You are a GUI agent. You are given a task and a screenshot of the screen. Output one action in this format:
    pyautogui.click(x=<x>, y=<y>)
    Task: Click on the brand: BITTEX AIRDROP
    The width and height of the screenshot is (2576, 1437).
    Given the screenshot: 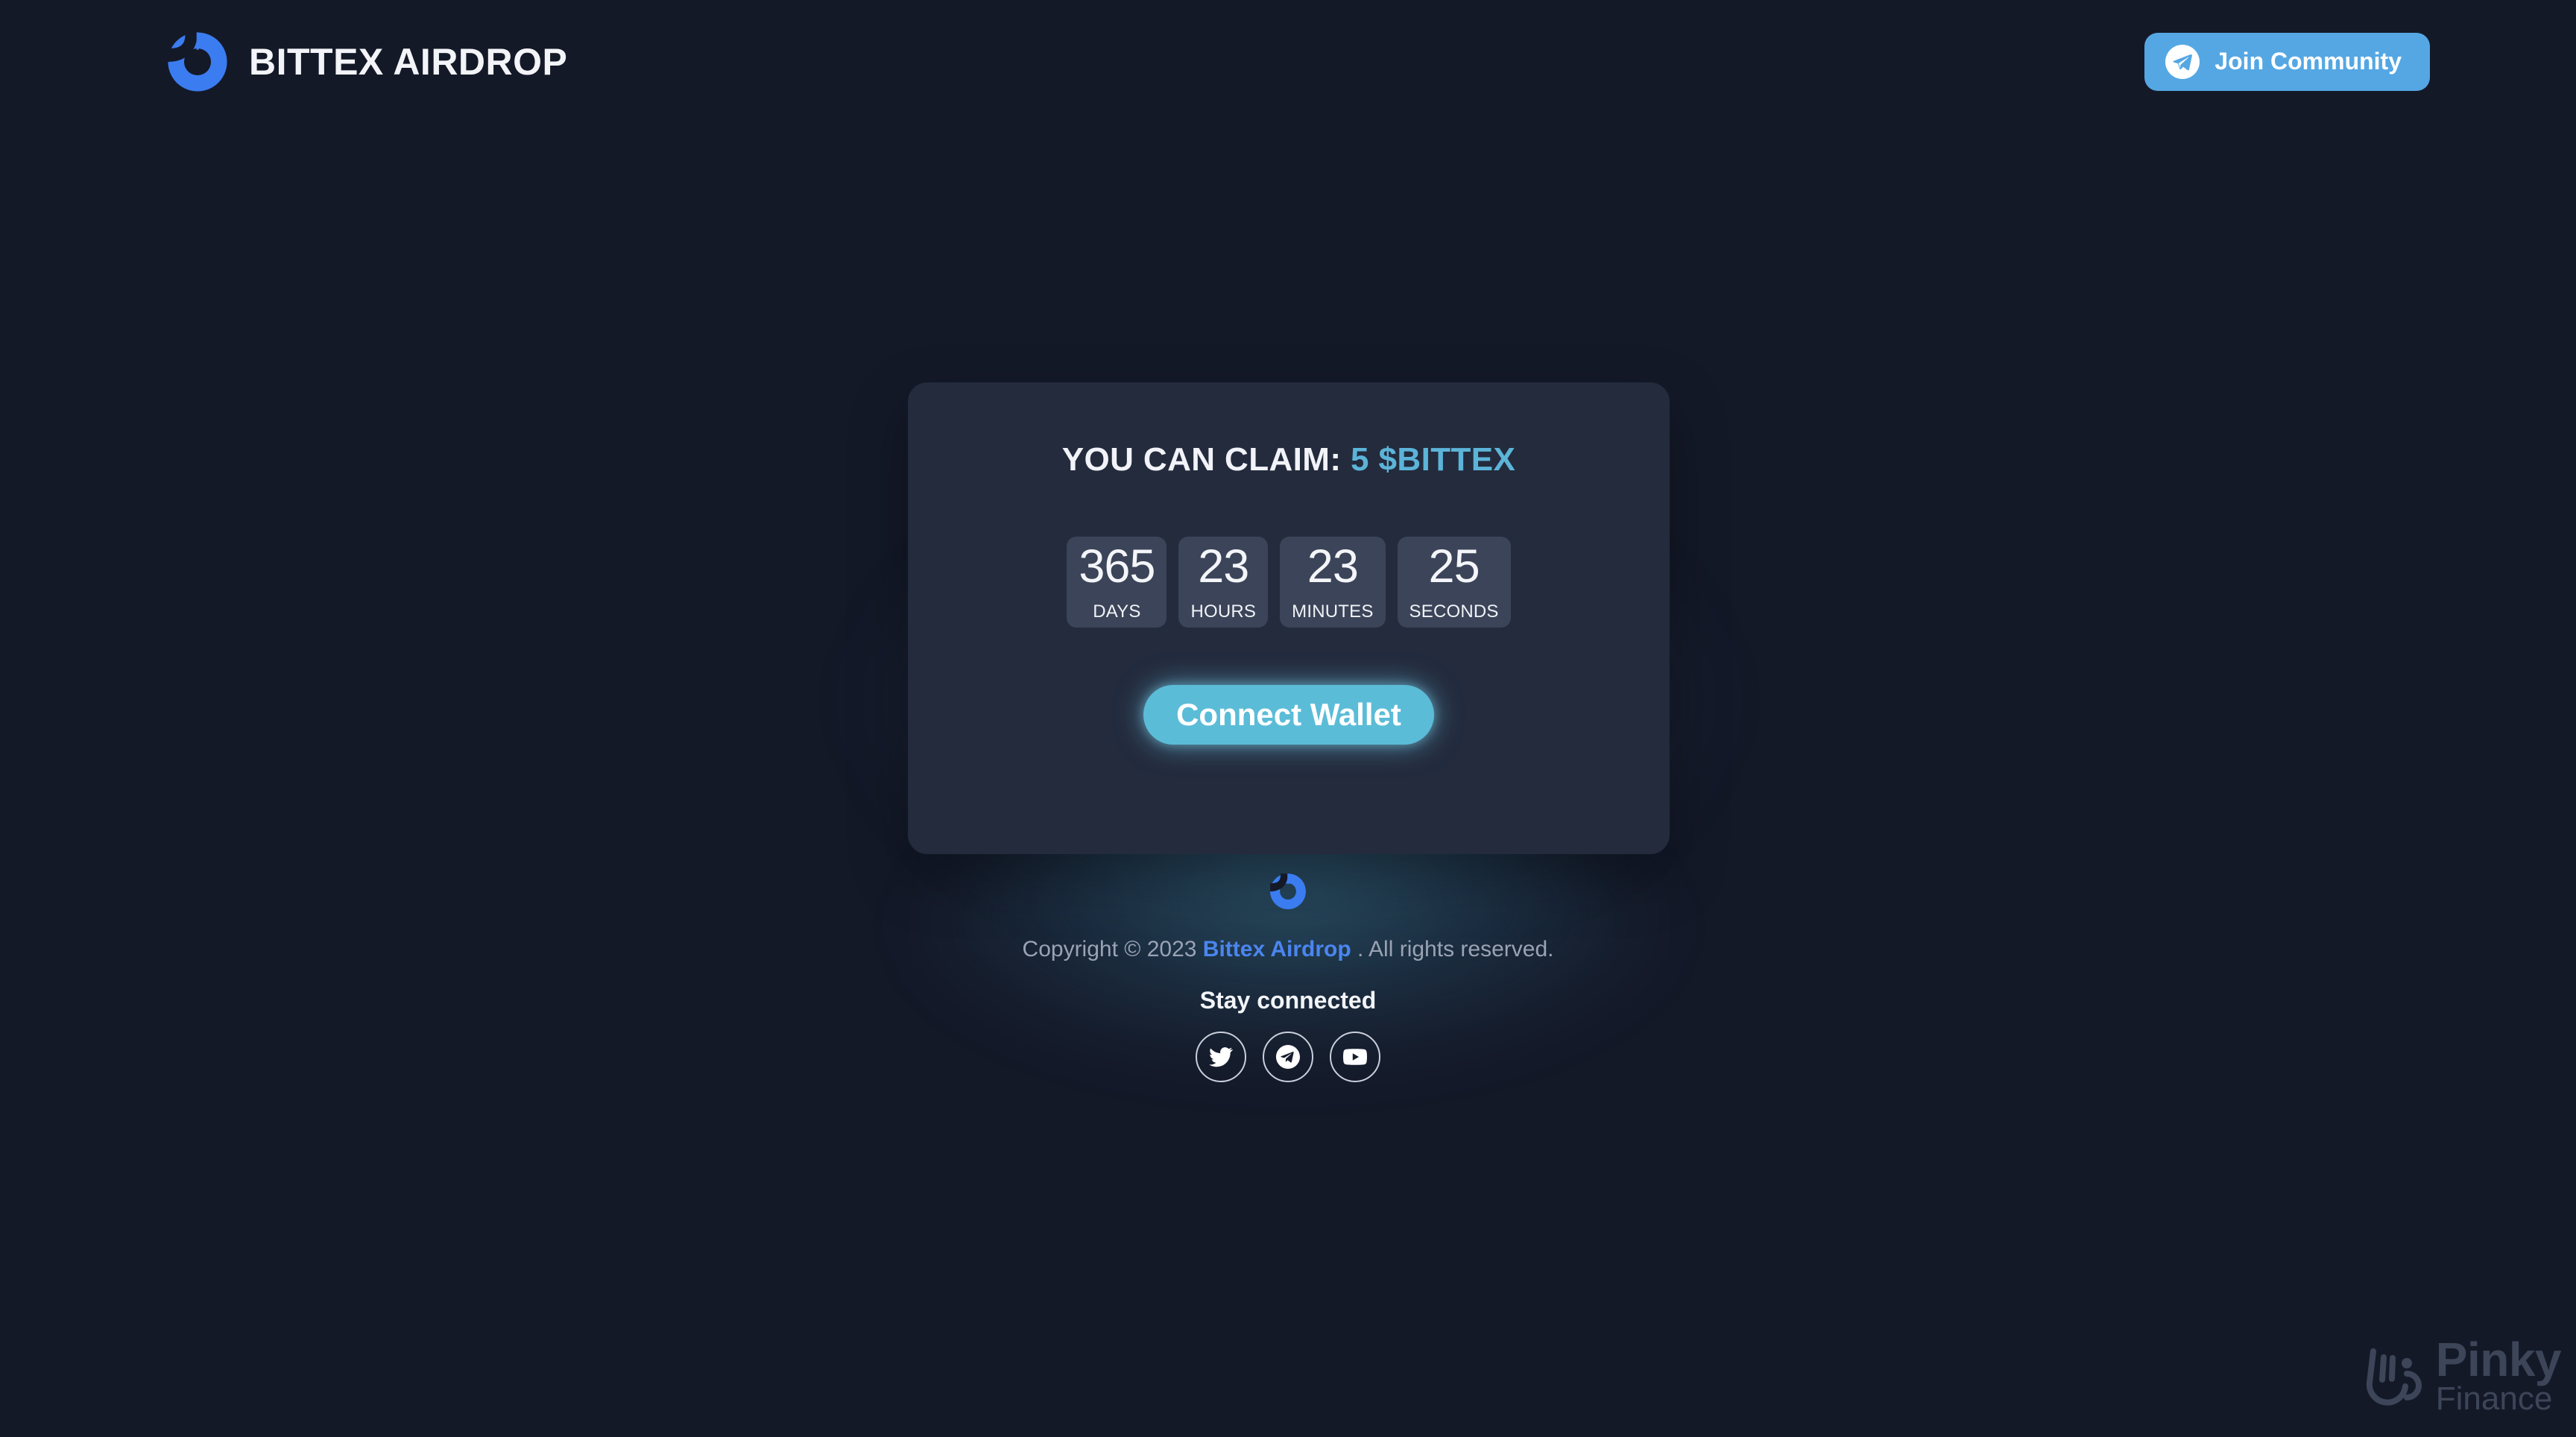 What is the action you would take?
    pyautogui.click(x=366, y=62)
    